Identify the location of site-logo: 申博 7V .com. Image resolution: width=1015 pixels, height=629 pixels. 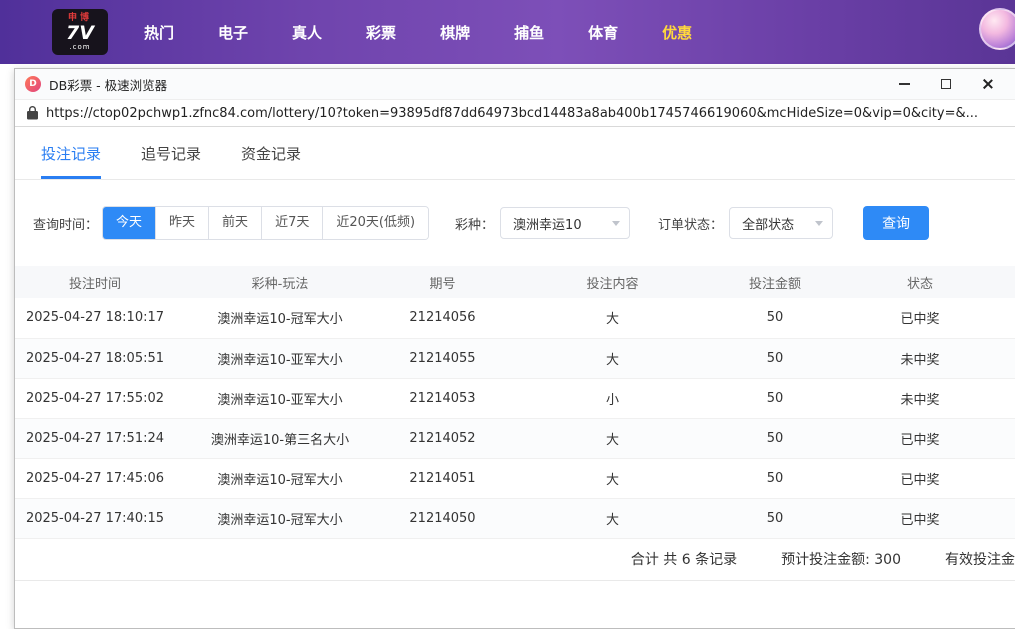
(80, 32).